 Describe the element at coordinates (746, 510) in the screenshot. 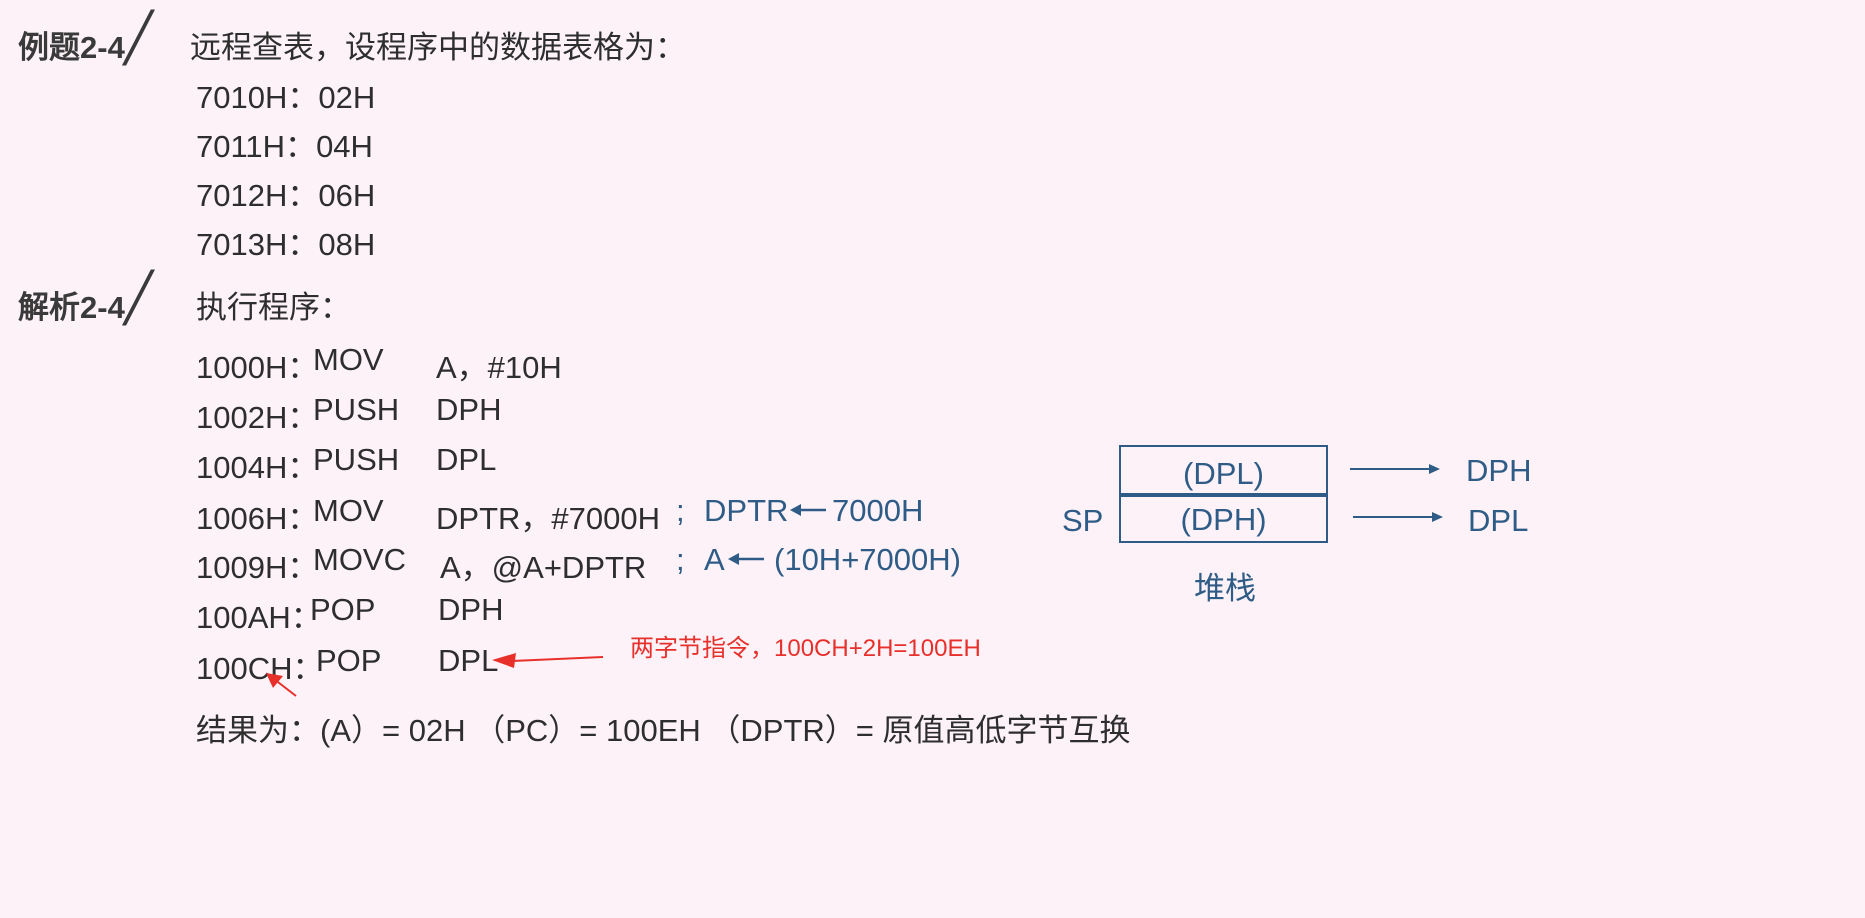

I see `comment-dptr-dest: DPTR` at that location.